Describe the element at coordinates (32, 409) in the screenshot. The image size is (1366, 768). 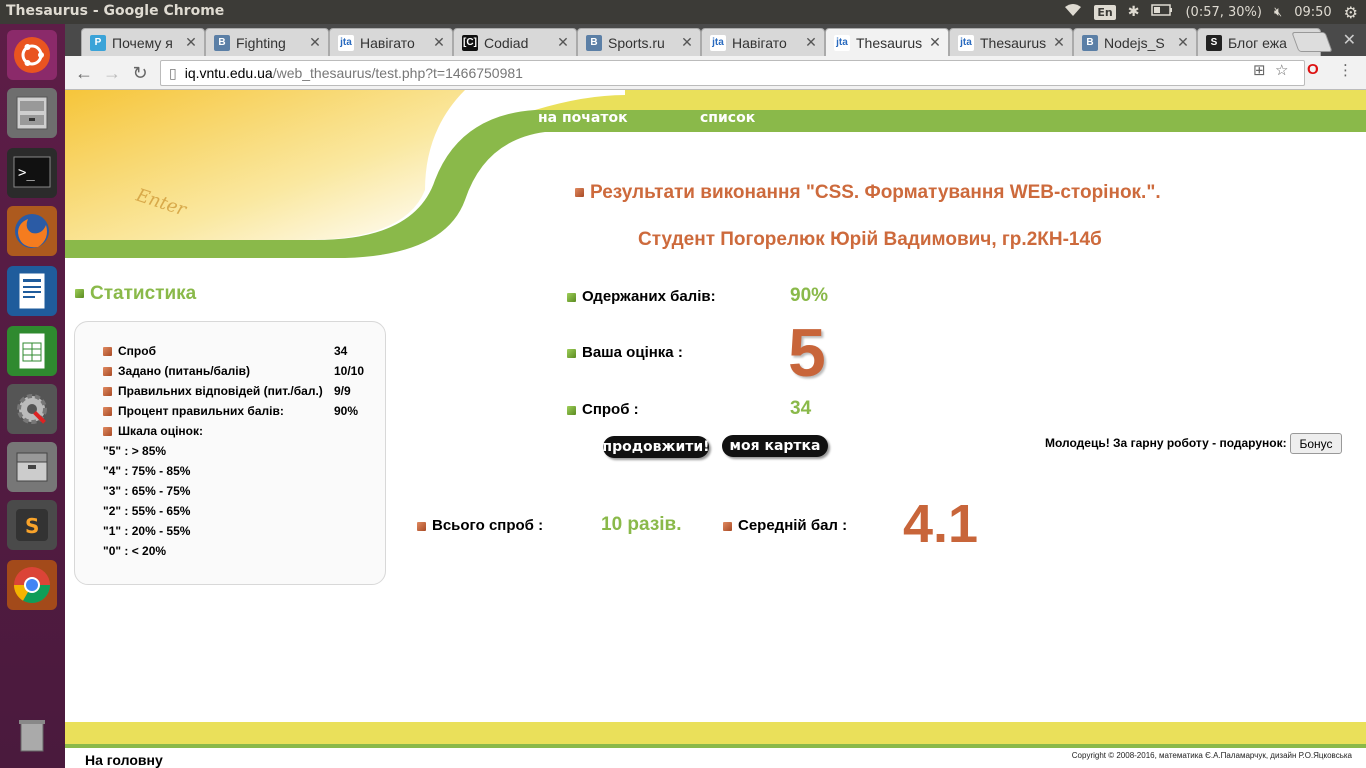
I see `launcher-system-settings` at that location.